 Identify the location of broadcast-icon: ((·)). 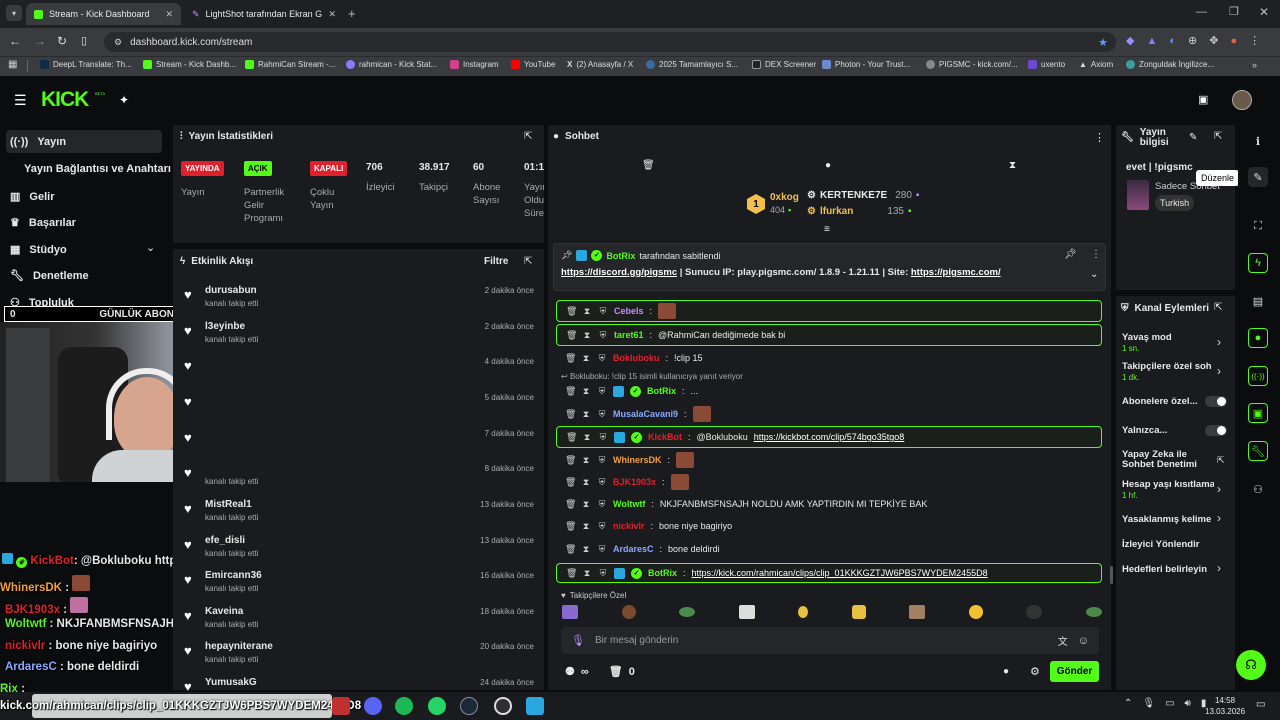
(1258, 376).